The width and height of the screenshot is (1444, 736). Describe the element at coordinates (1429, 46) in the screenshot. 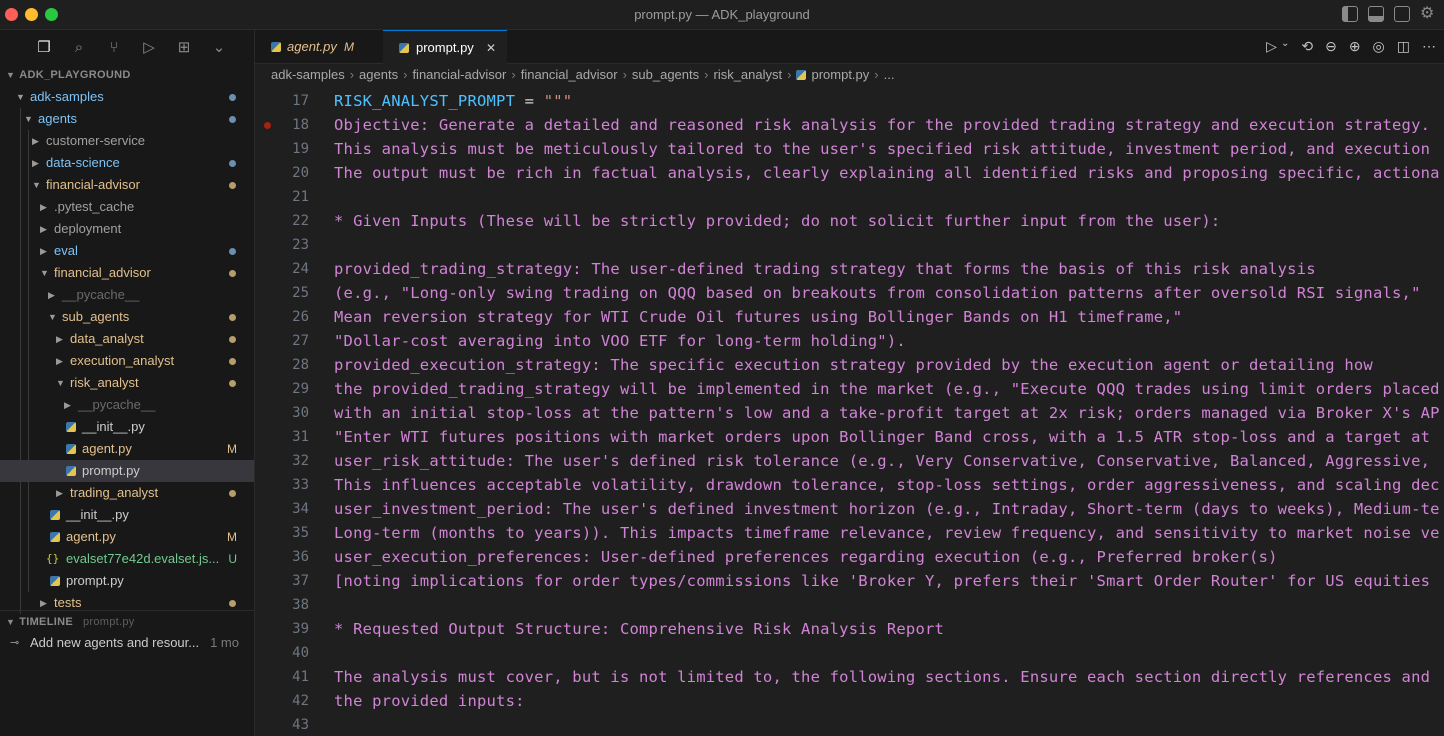

I see `more-actions-icon: ⋯` at that location.